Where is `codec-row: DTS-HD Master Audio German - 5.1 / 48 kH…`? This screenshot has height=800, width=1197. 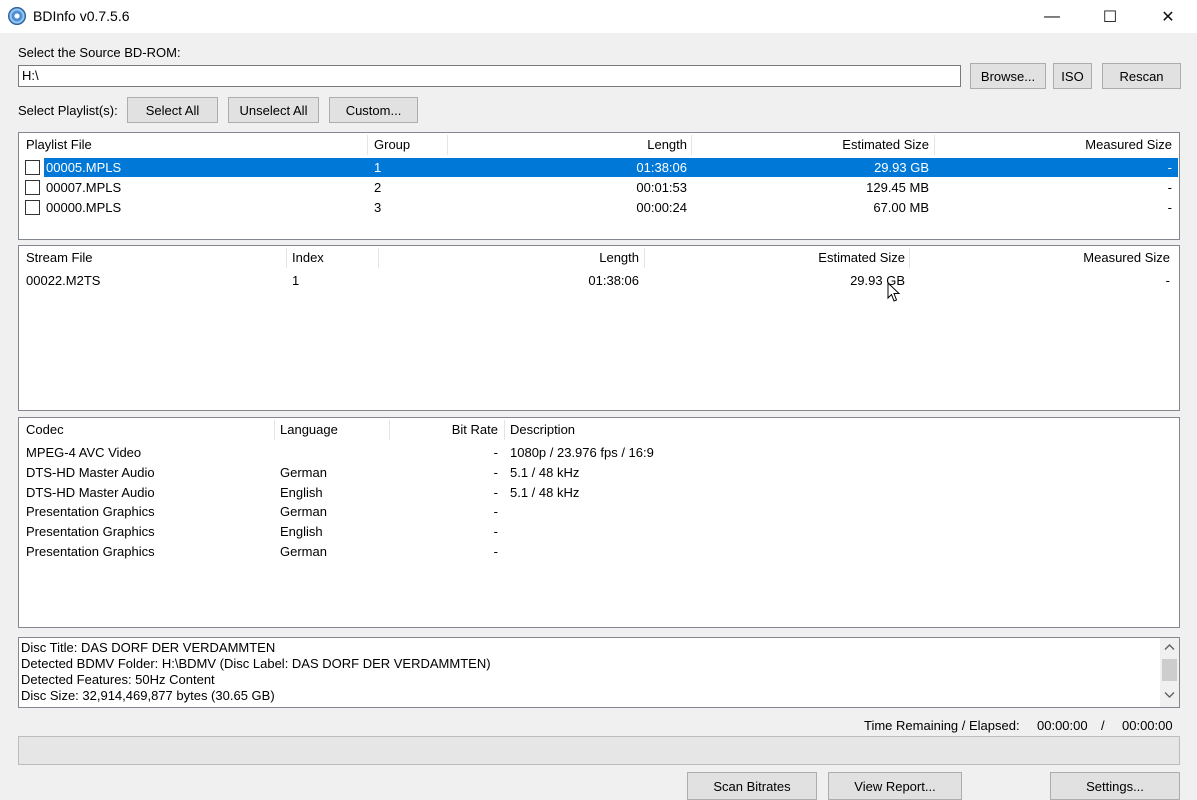 codec-row: DTS-HD Master Audio German - 5.1 / 48 kH… is located at coordinates (599, 472).